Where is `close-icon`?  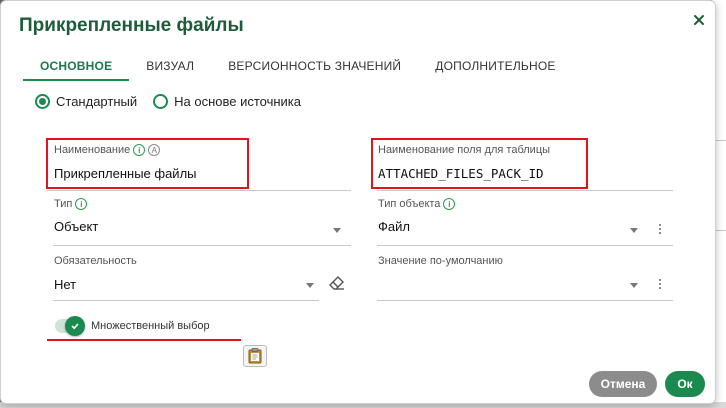
close-icon is located at coordinates (699, 20).